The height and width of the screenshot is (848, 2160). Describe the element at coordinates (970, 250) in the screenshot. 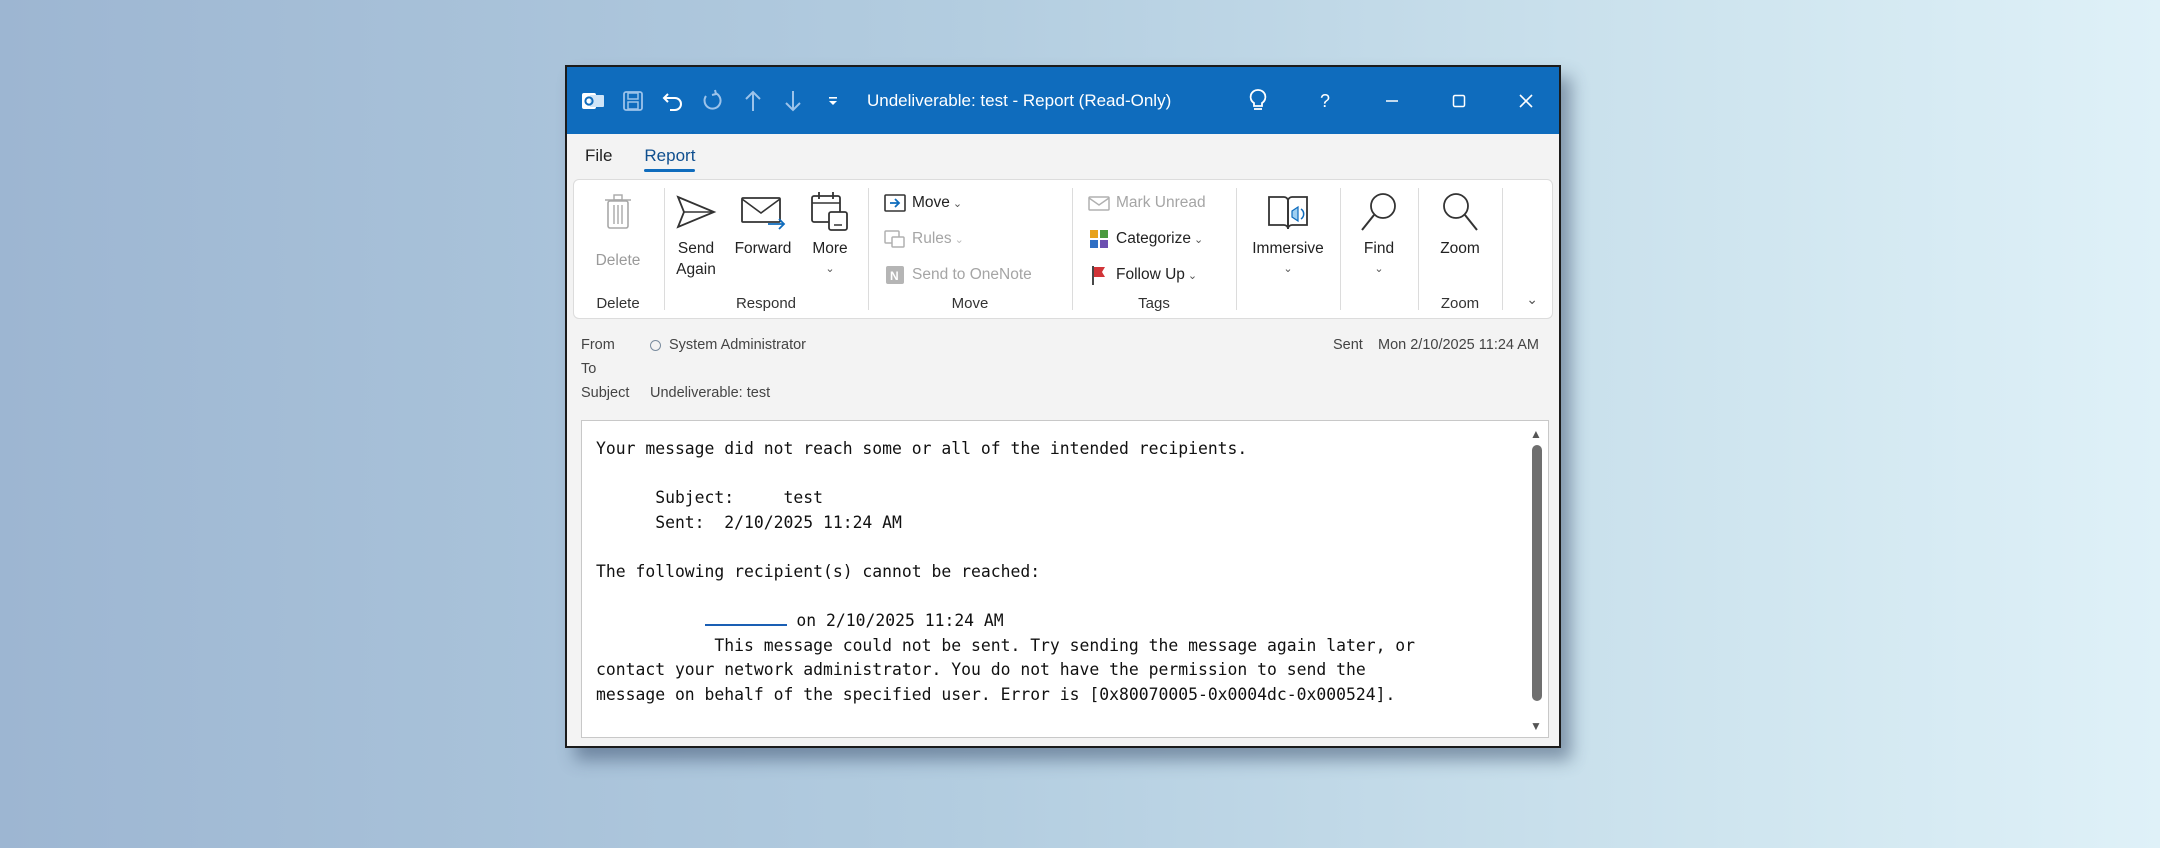

I see `move-group: Move ⌄ Rules ⌄ N Send to OneNote Move` at that location.